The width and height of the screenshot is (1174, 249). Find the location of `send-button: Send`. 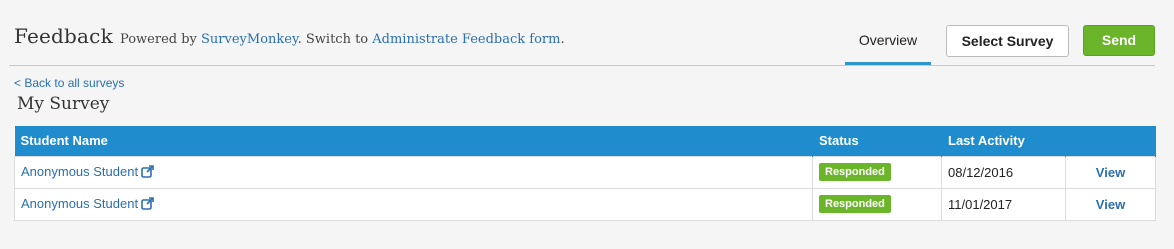

send-button: Send is located at coordinates (1119, 40).